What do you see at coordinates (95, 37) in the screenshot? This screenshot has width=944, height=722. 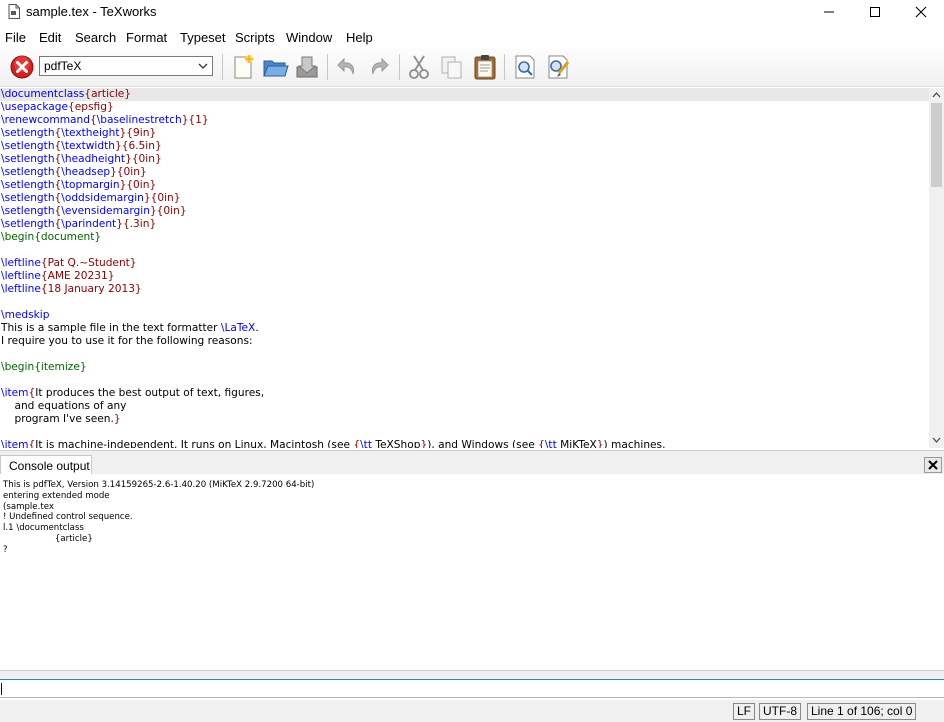 I see `menu-search: Search` at bounding box center [95, 37].